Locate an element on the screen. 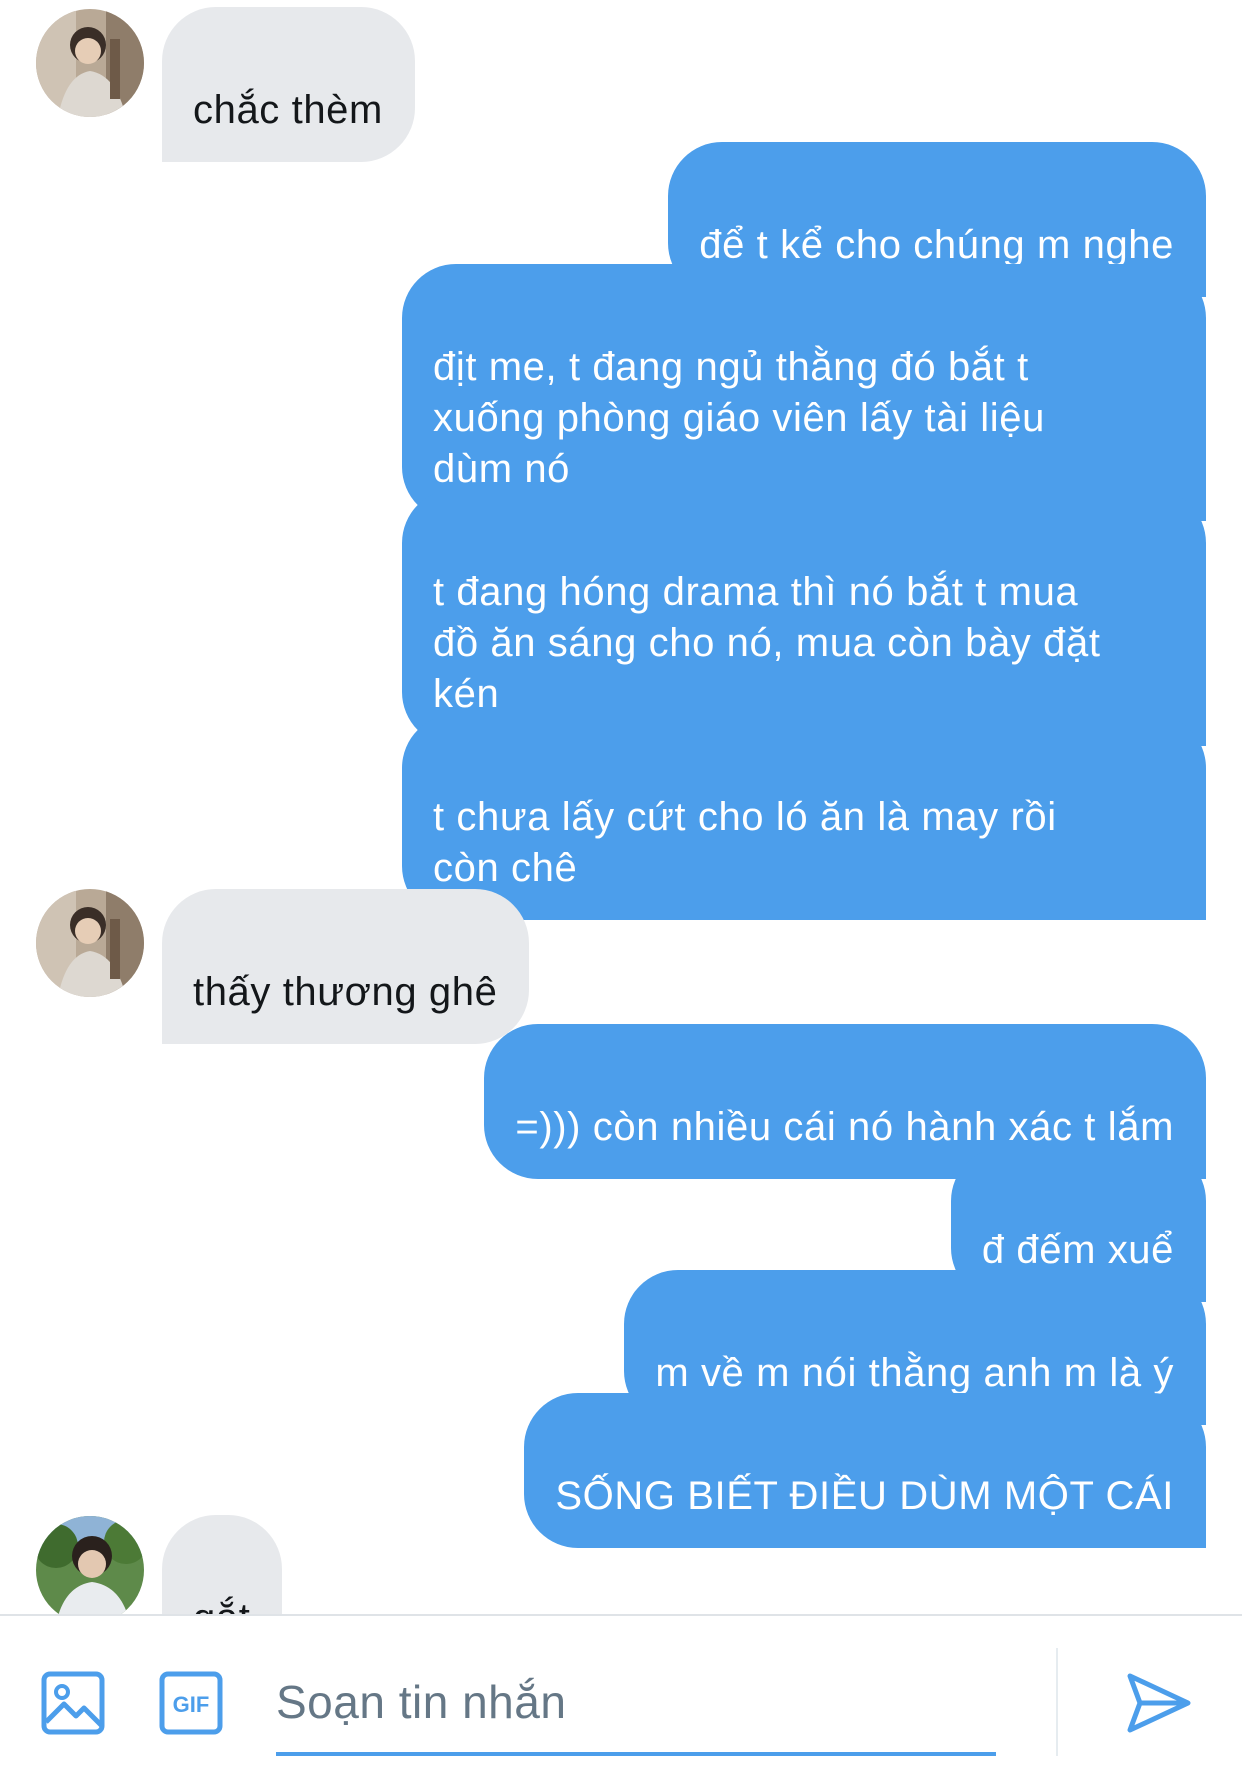 The width and height of the screenshot is (1242, 1787). message-input is located at coordinates (636, 1704).